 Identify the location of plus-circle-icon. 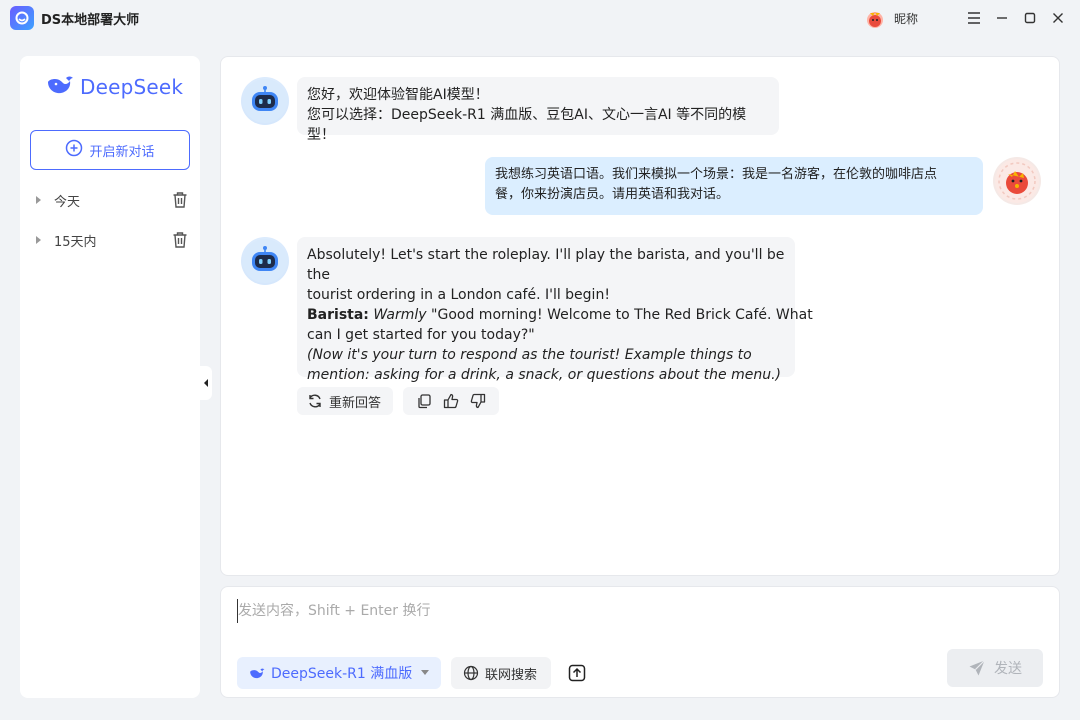
(74, 150).